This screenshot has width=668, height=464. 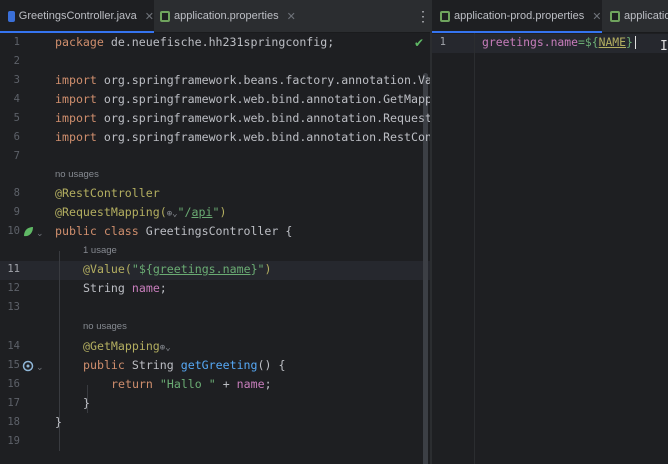 I want to click on code-line-15: public String getGreeting() {, so click(x=184, y=365).